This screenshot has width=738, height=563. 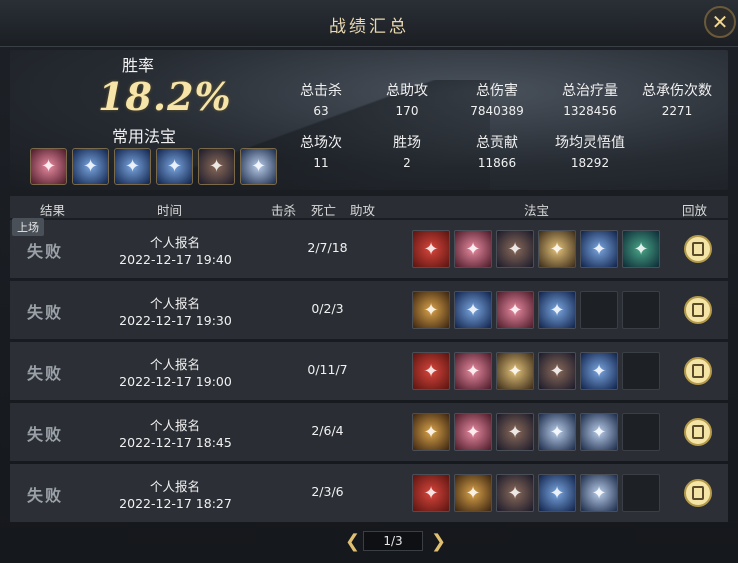 I want to click on stat-label: 总场次, so click(x=321, y=143).